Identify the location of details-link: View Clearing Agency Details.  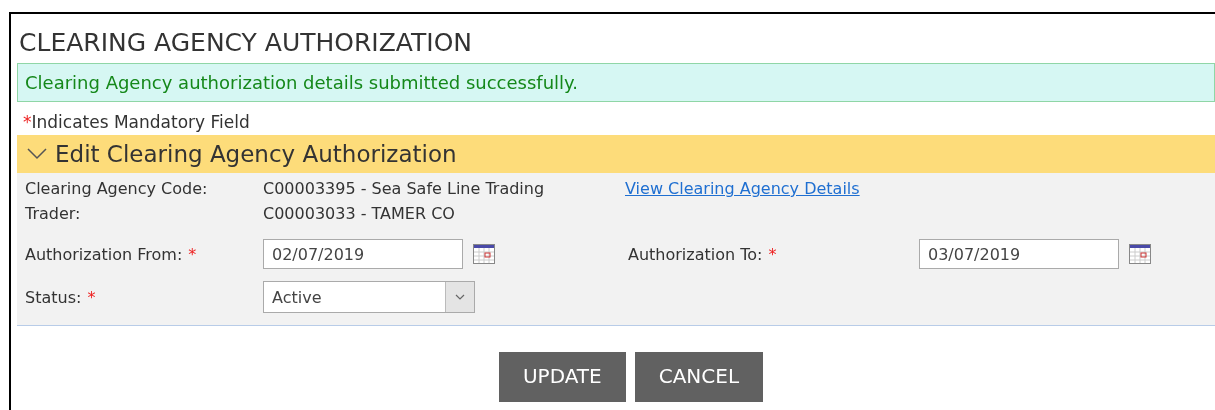
(742, 188).